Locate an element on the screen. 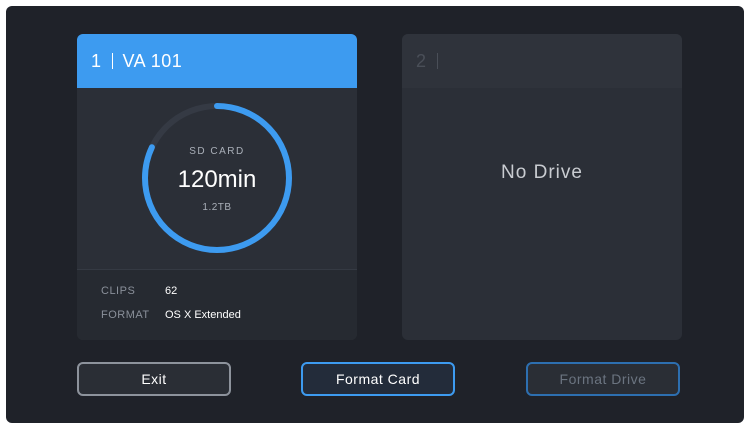 This screenshot has width=754, height=429. clips-label: CLIPS is located at coordinates (118, 291).